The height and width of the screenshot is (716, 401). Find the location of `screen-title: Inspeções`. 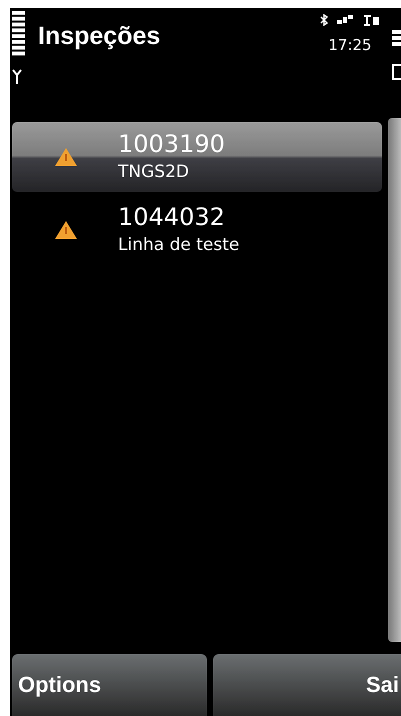

screen-title: Inspeções is located at coordinates (100, 37).